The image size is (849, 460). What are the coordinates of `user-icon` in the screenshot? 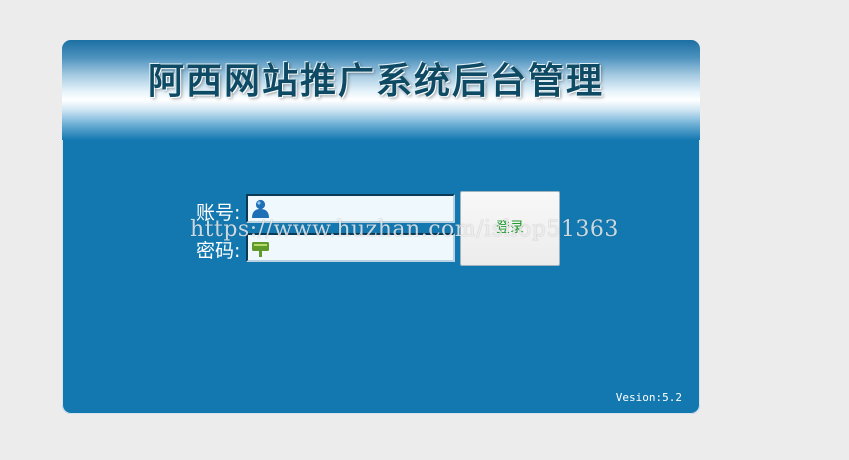 It's located at (260, 208).